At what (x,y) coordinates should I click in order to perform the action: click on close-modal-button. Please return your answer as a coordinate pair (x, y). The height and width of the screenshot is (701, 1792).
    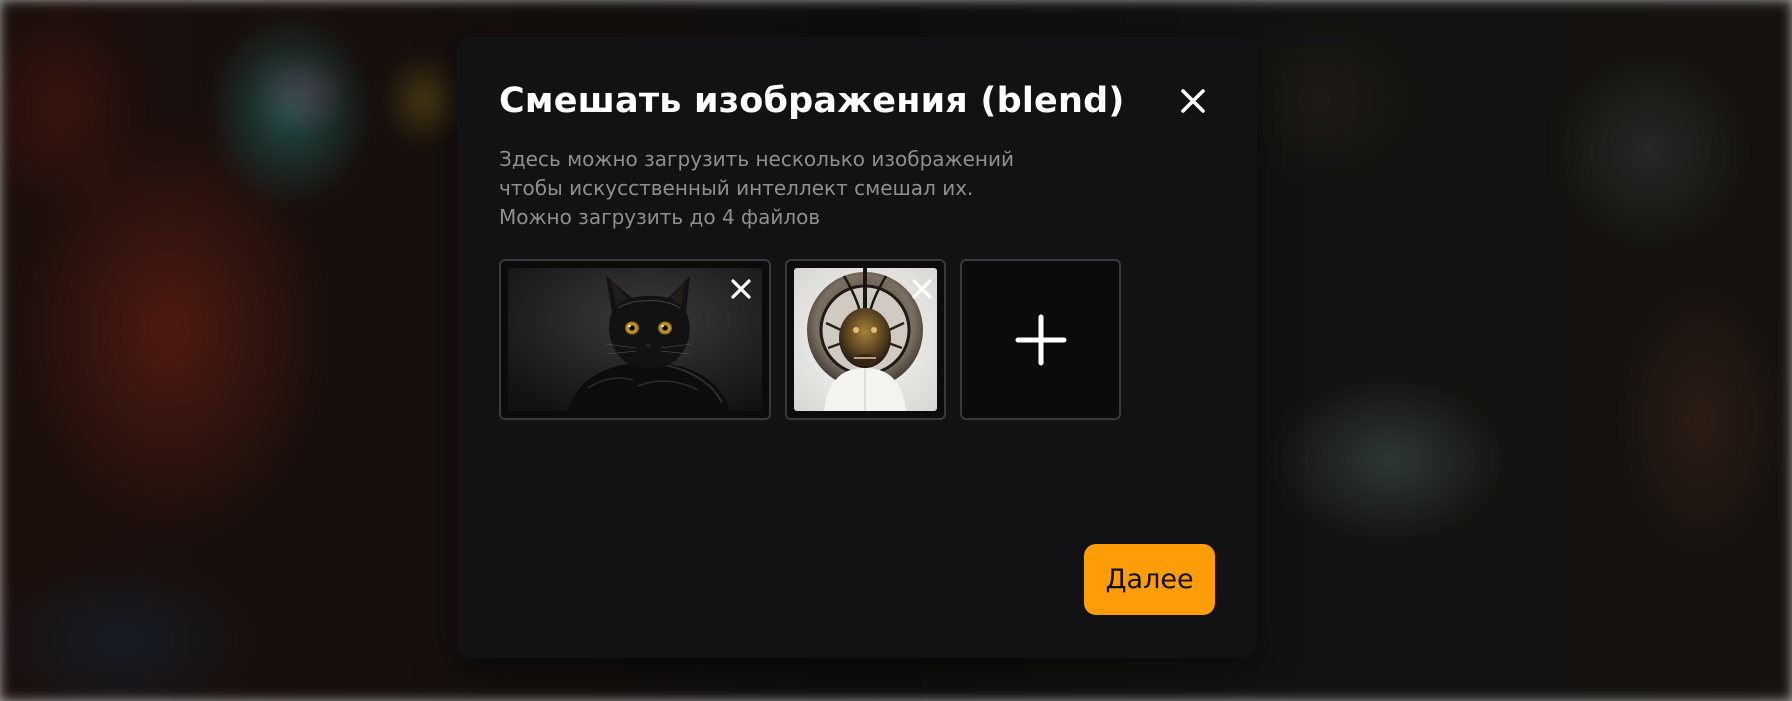
    Looking at the image, I should click on (1193, 101).